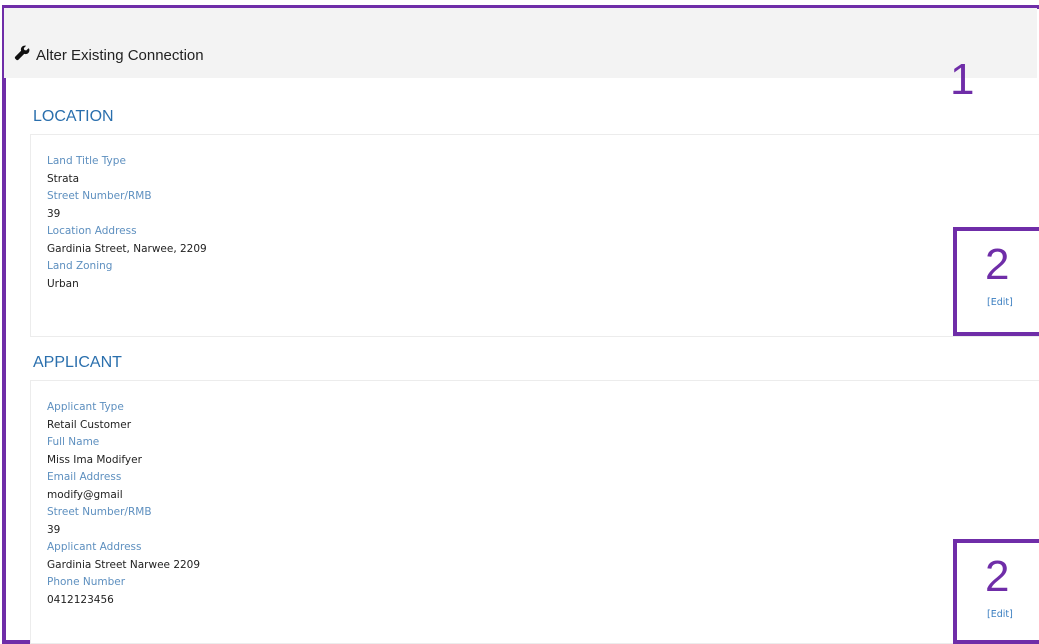 Image resolution: width=1039 pixels, height=644 pixels. What do you see at coordinates (86, 161) in the screenshot?
I see `field-label: Land Title Type` at bounding box center [86, 161].